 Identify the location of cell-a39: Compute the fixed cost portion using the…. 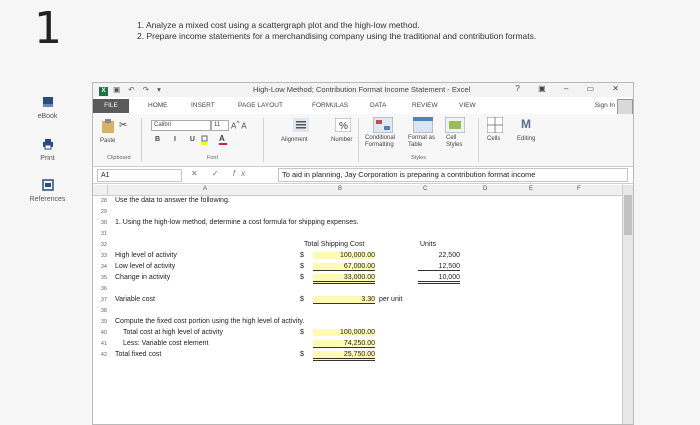
(209, 321).